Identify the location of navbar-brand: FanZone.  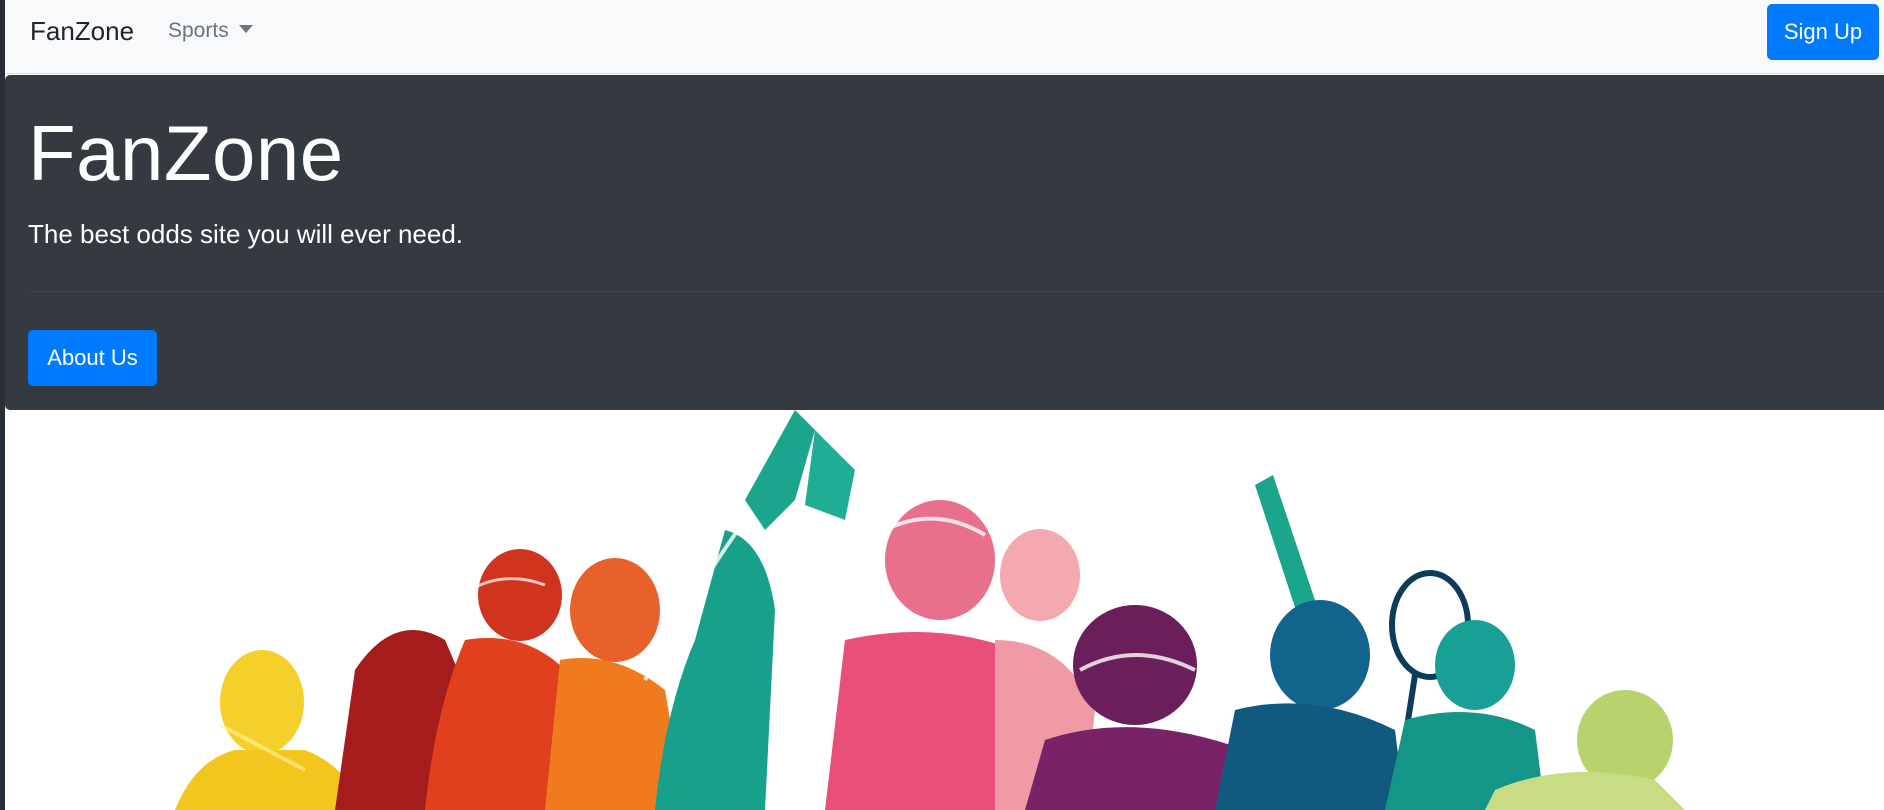
(82, 31).